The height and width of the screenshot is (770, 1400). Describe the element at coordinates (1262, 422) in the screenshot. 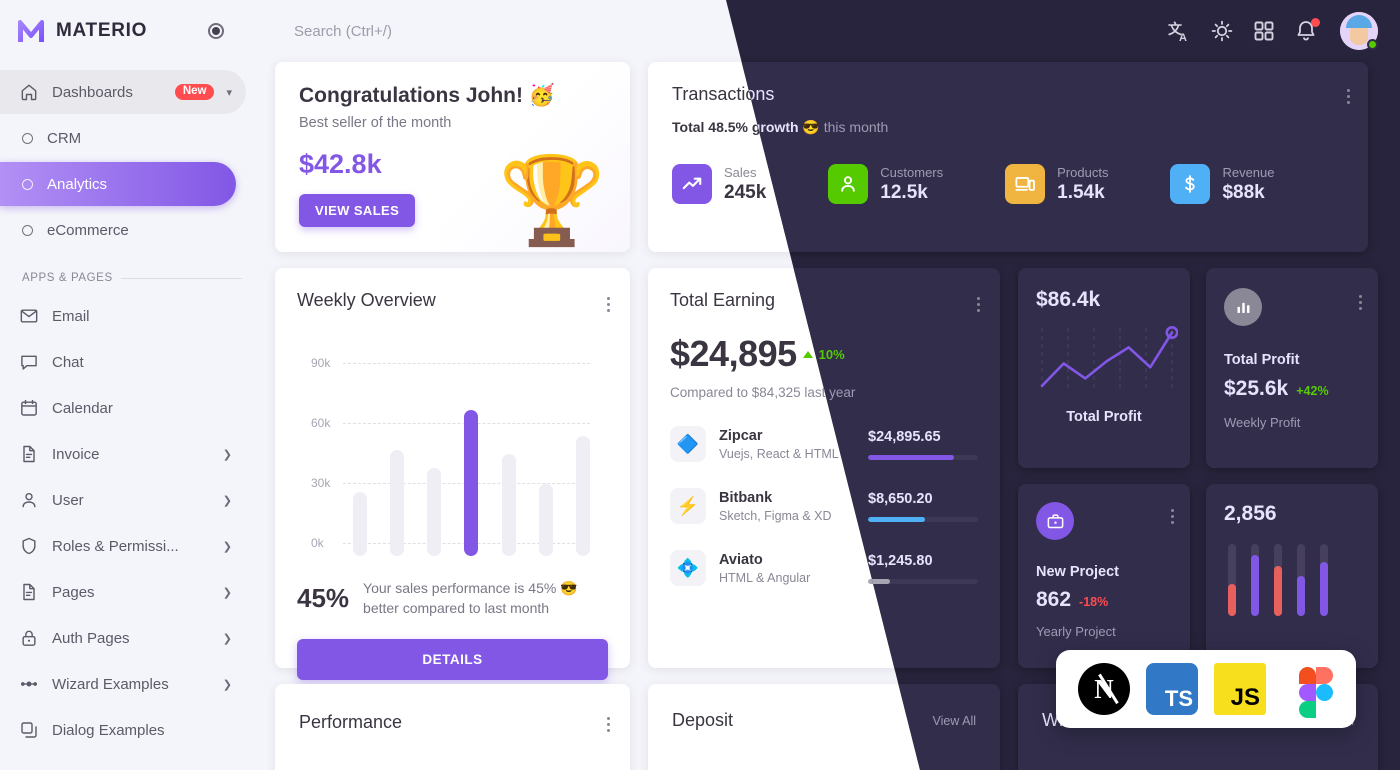

I see `weekly-profit-caption: Weekly Profit` at that location.